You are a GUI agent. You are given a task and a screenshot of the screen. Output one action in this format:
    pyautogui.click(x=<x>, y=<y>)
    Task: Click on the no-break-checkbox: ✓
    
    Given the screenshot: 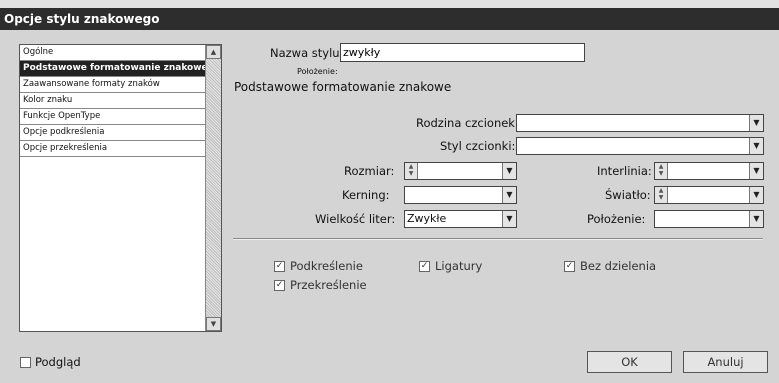 What is the action you would take?
    pyautogui.click(x=569, y=266)
    